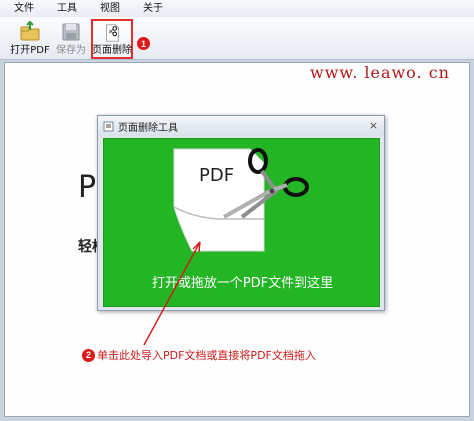  What do you see at coordinates (107, 8) in the screenshot?
I see `menu-view: 视图` at bounding box center [107, 8].